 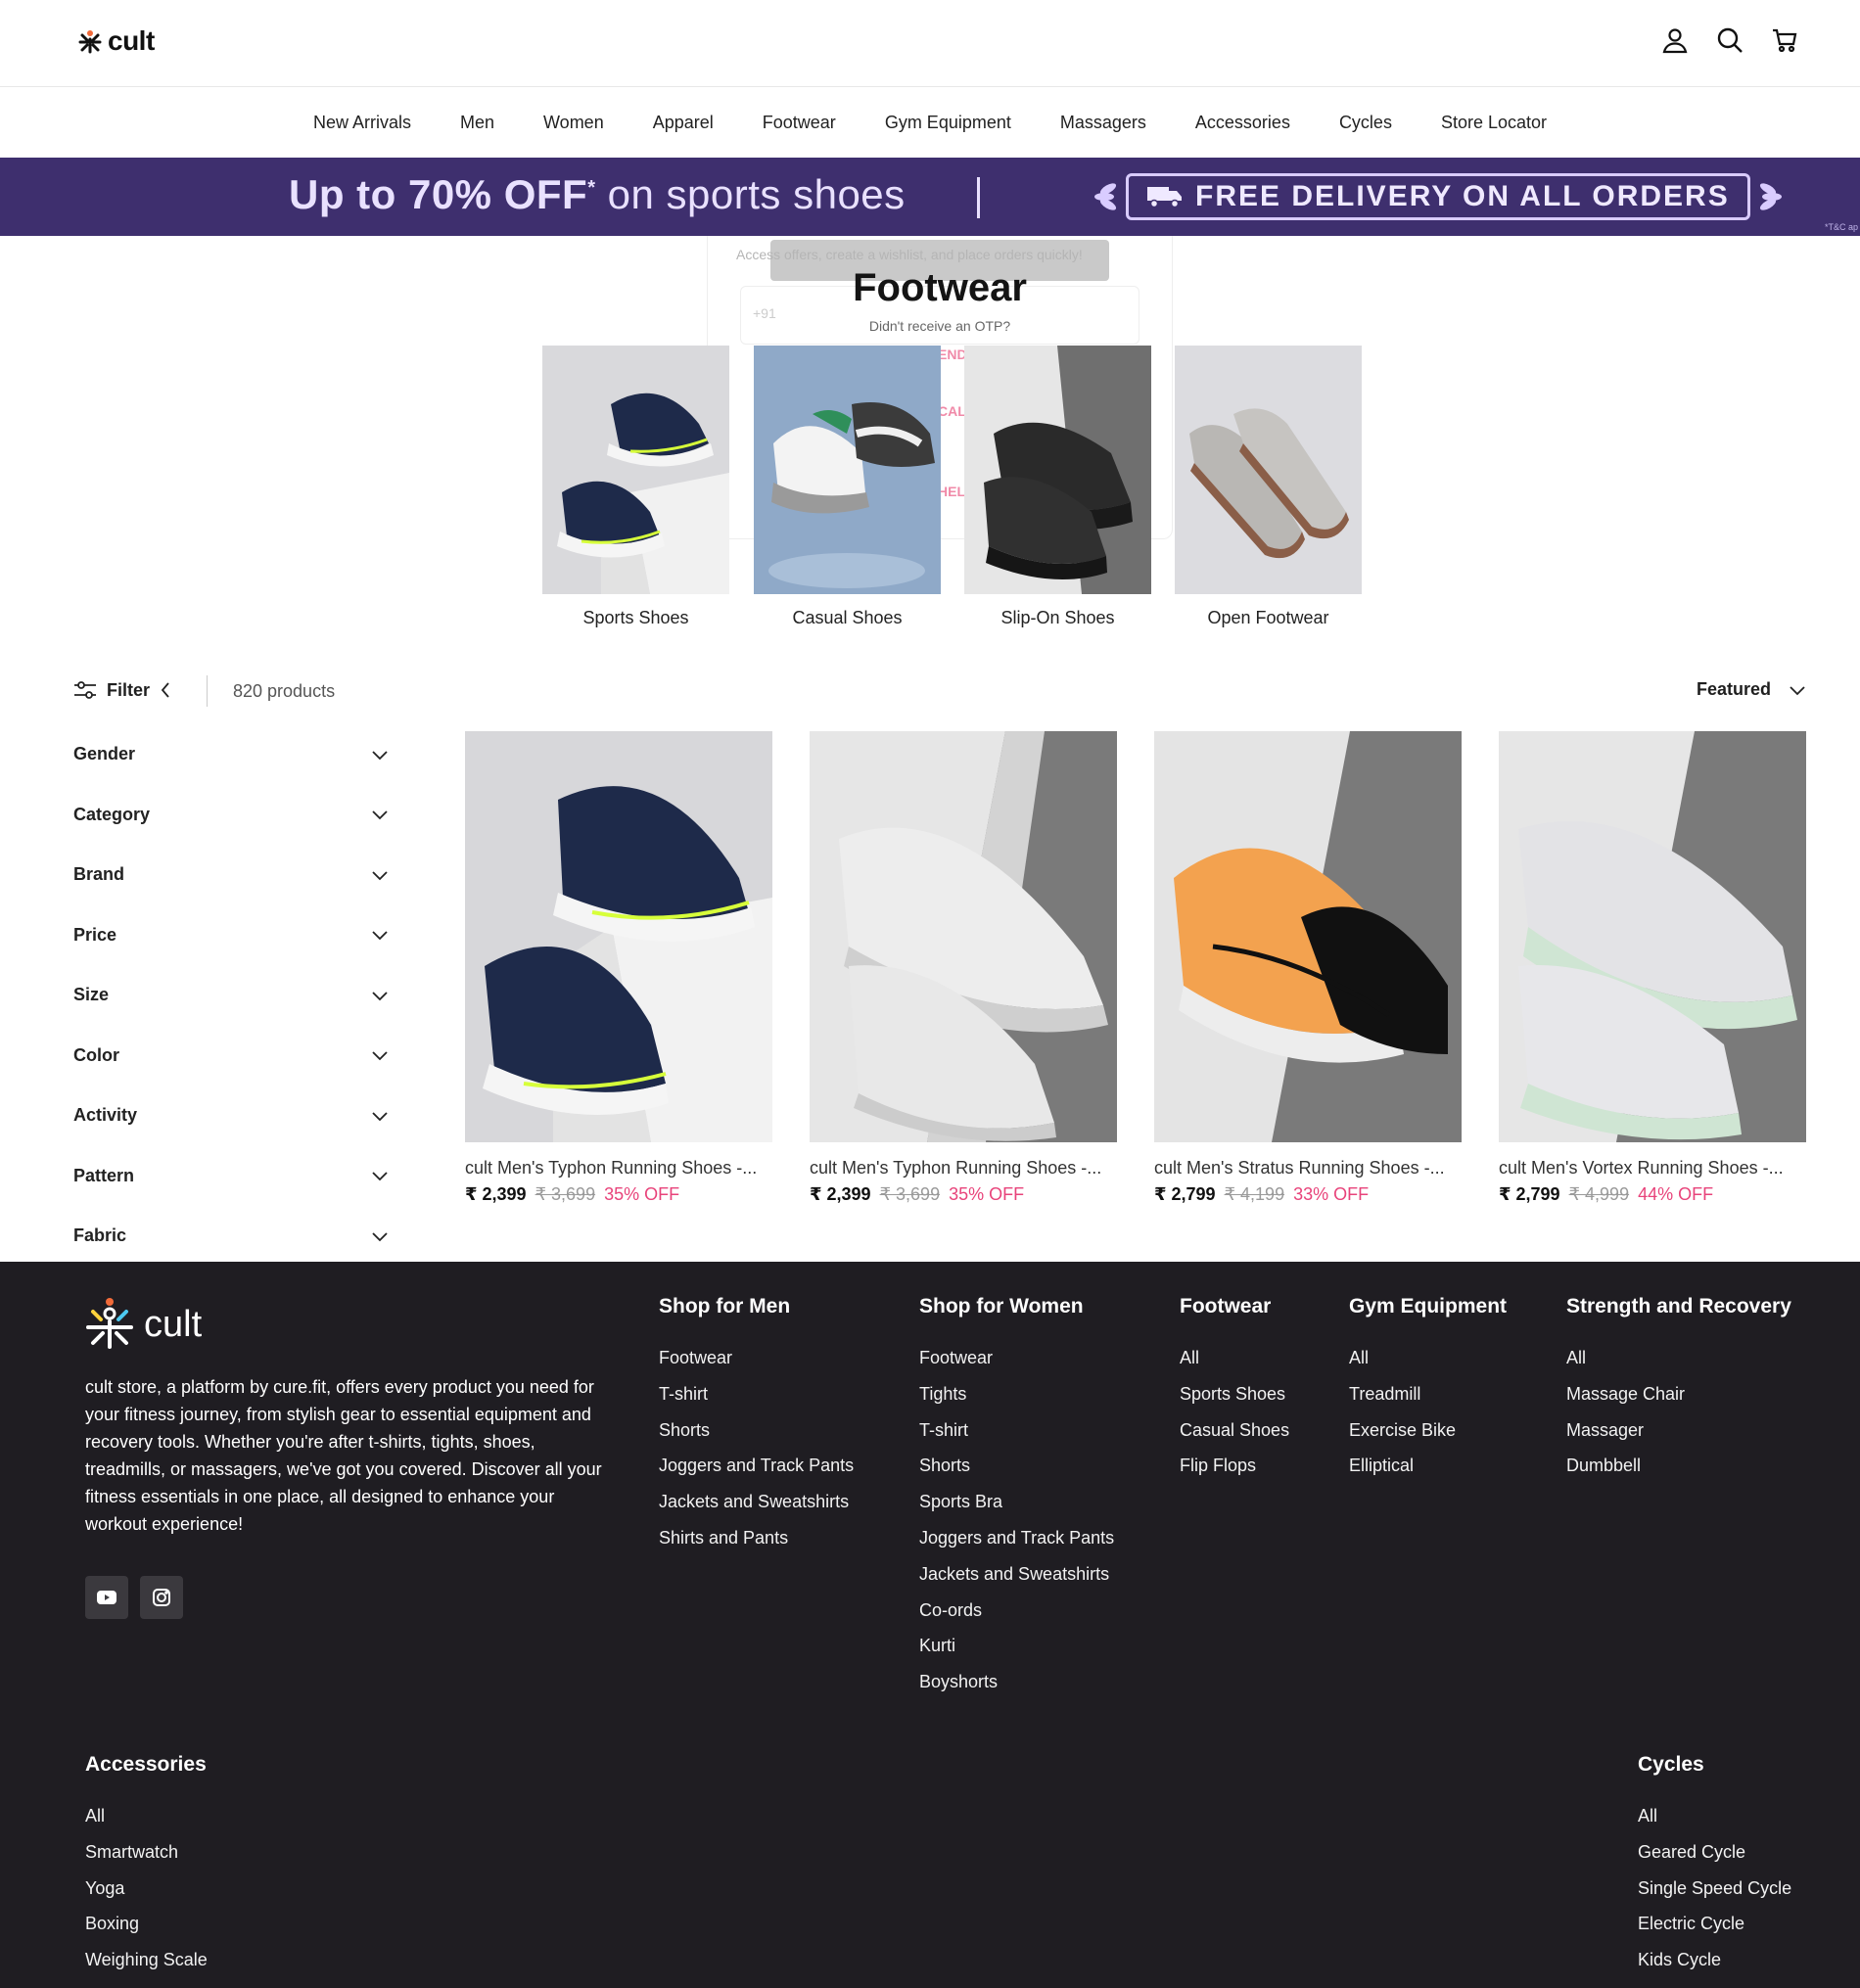 What do you see at coordinates (1678, 1466) in the screenshot?
I see `footer-link: Dumbbell` at bounding box center [1678, 1466].